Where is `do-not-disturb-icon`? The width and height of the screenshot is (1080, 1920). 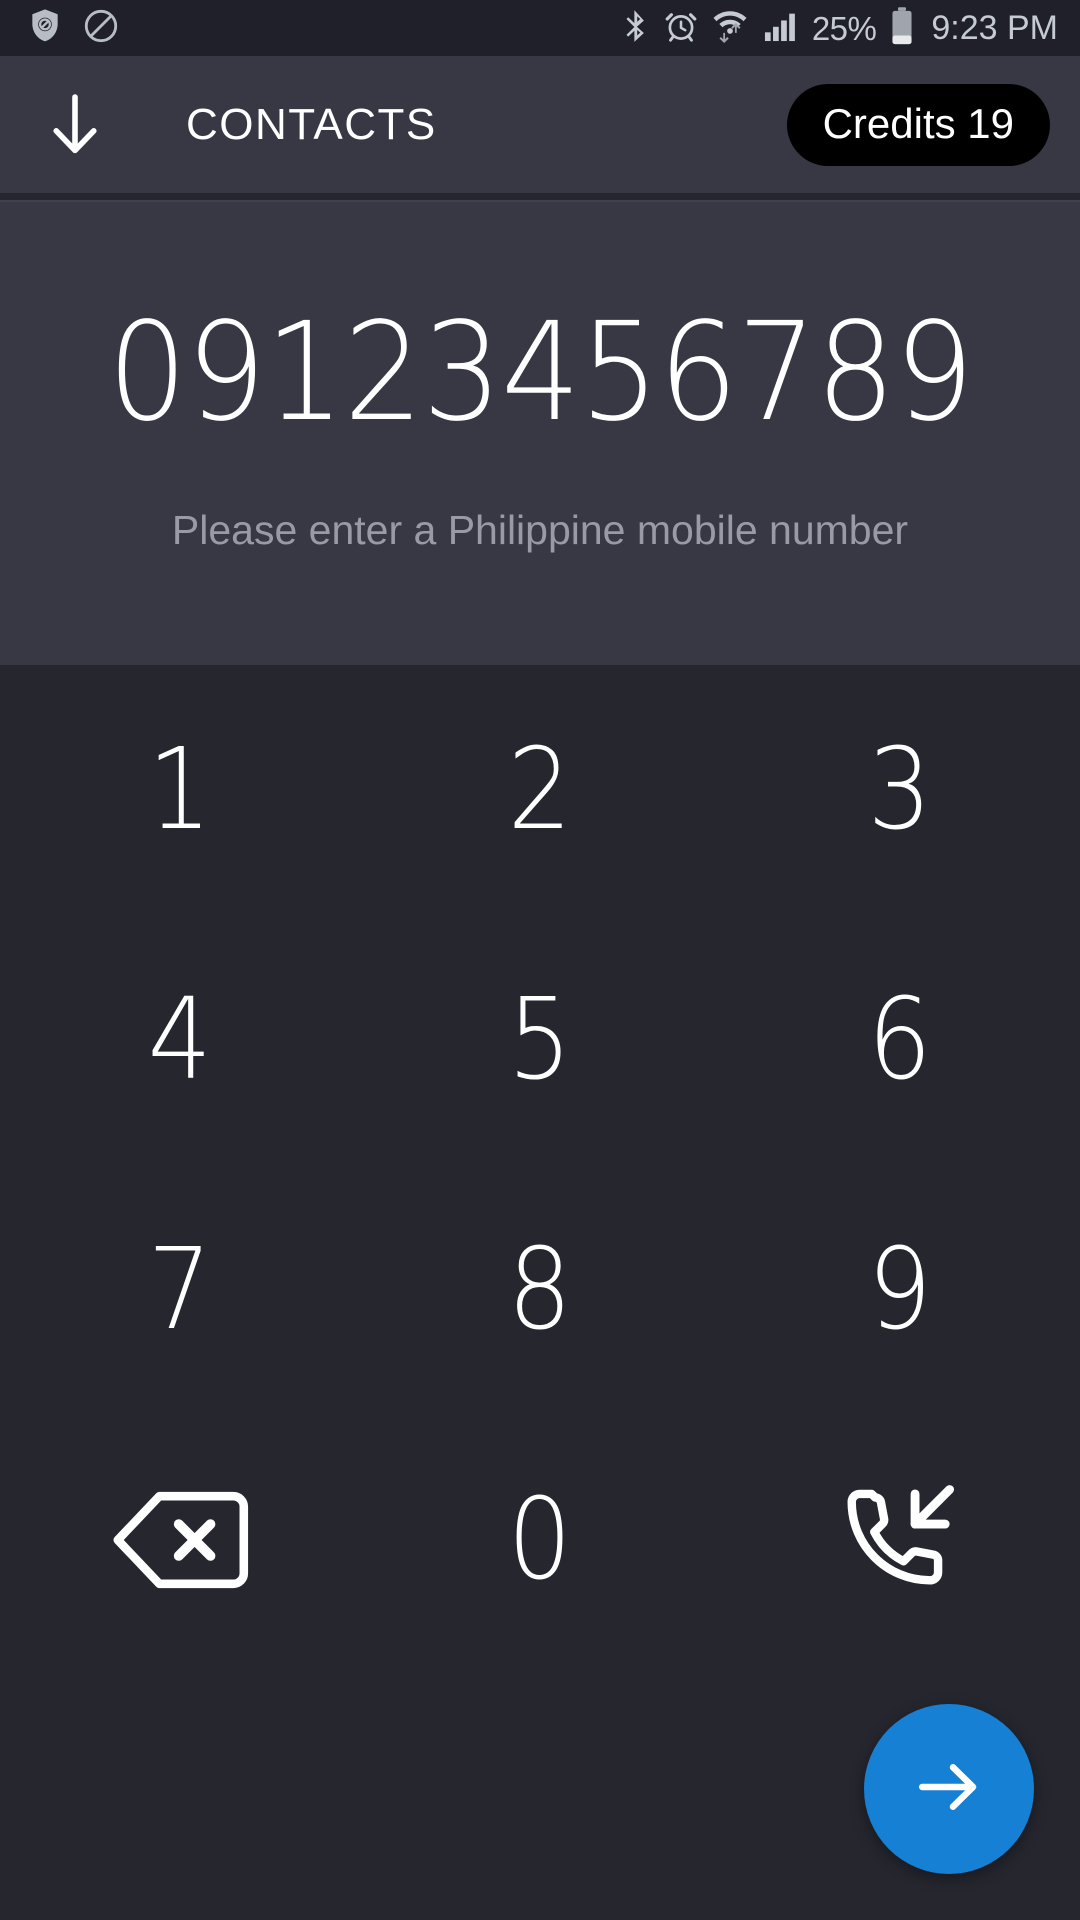 do-not-disturb-icon is located at coordinates (101, 28).